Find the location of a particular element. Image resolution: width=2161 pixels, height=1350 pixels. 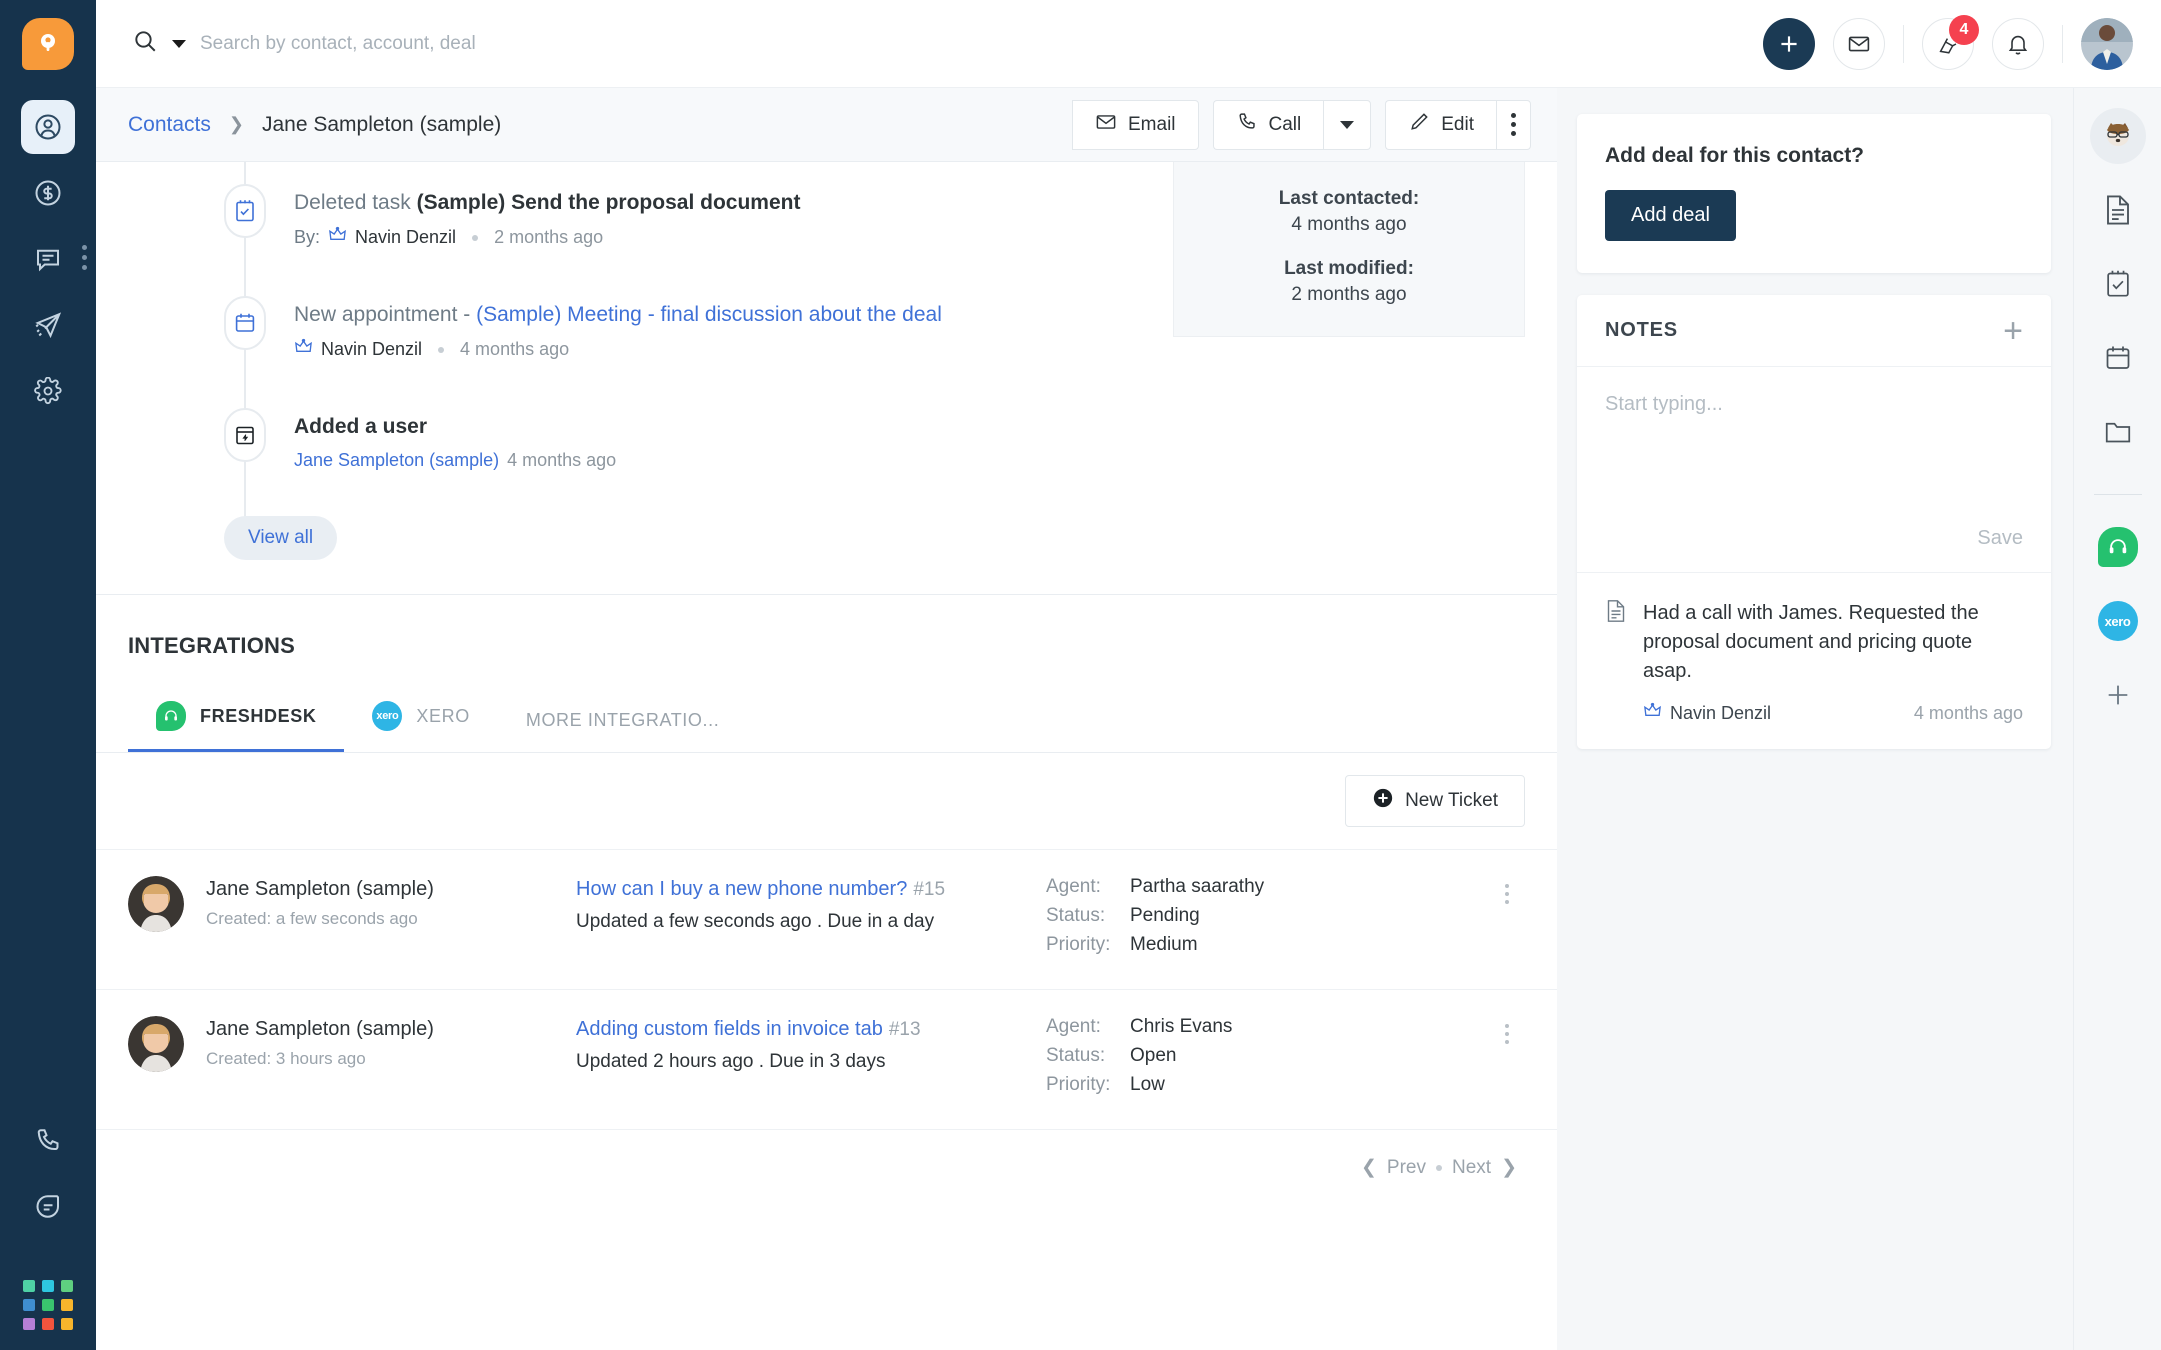

ticket-number: #15 is located at coordinates (929, 889).